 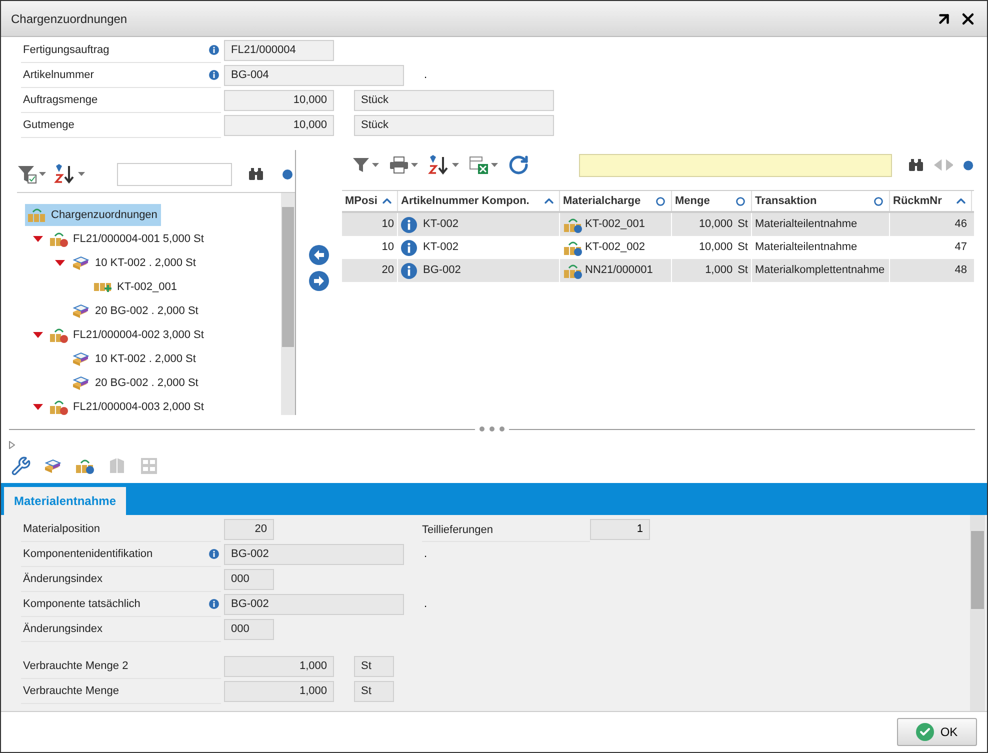 I want to click on print-icon, so click(x=403, y=165).